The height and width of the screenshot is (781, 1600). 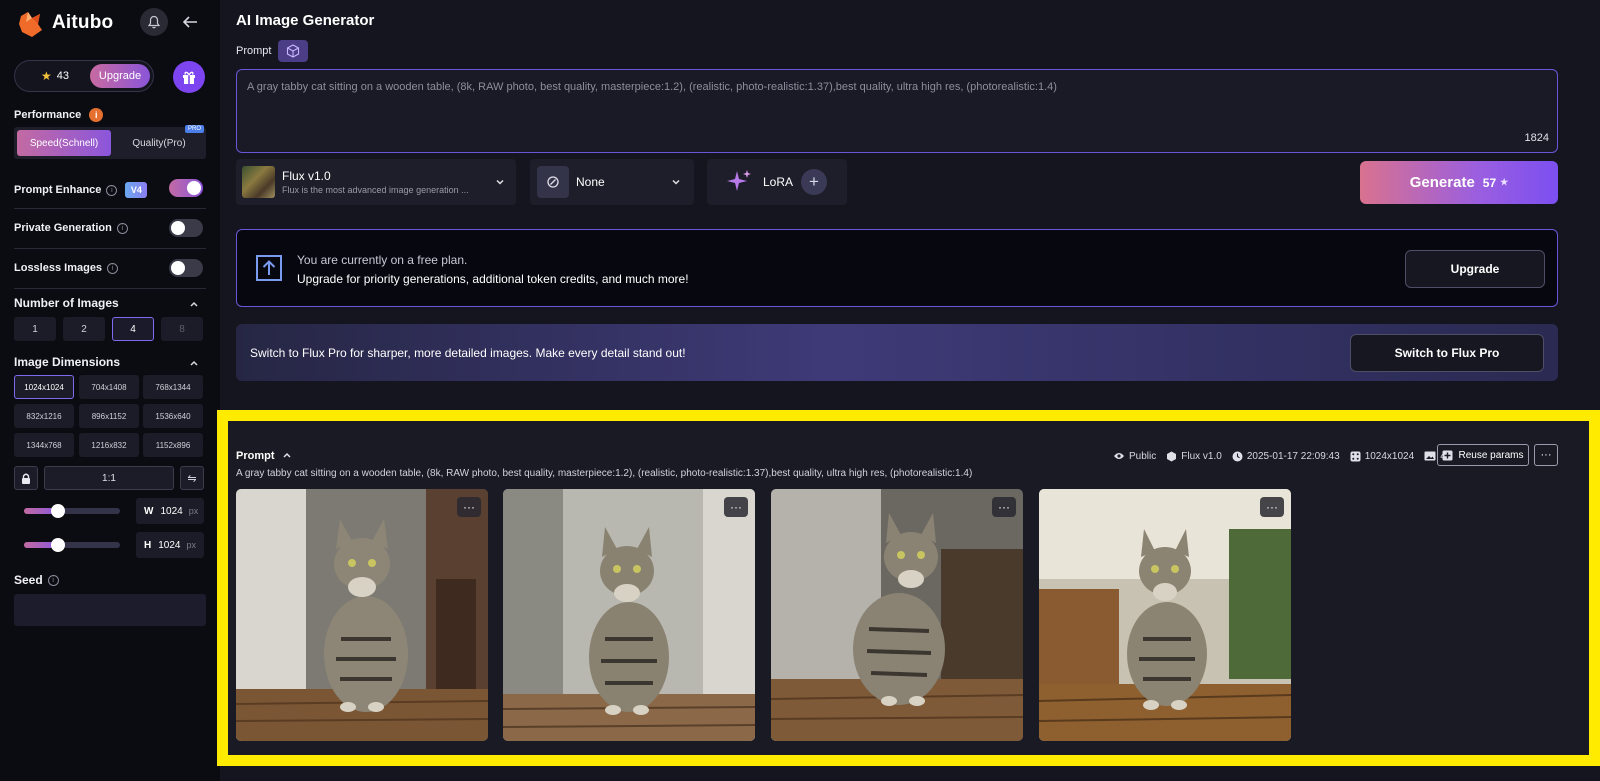 I want to click on lossless-images-label: Lossless Images i, so click(x=66, y=268).